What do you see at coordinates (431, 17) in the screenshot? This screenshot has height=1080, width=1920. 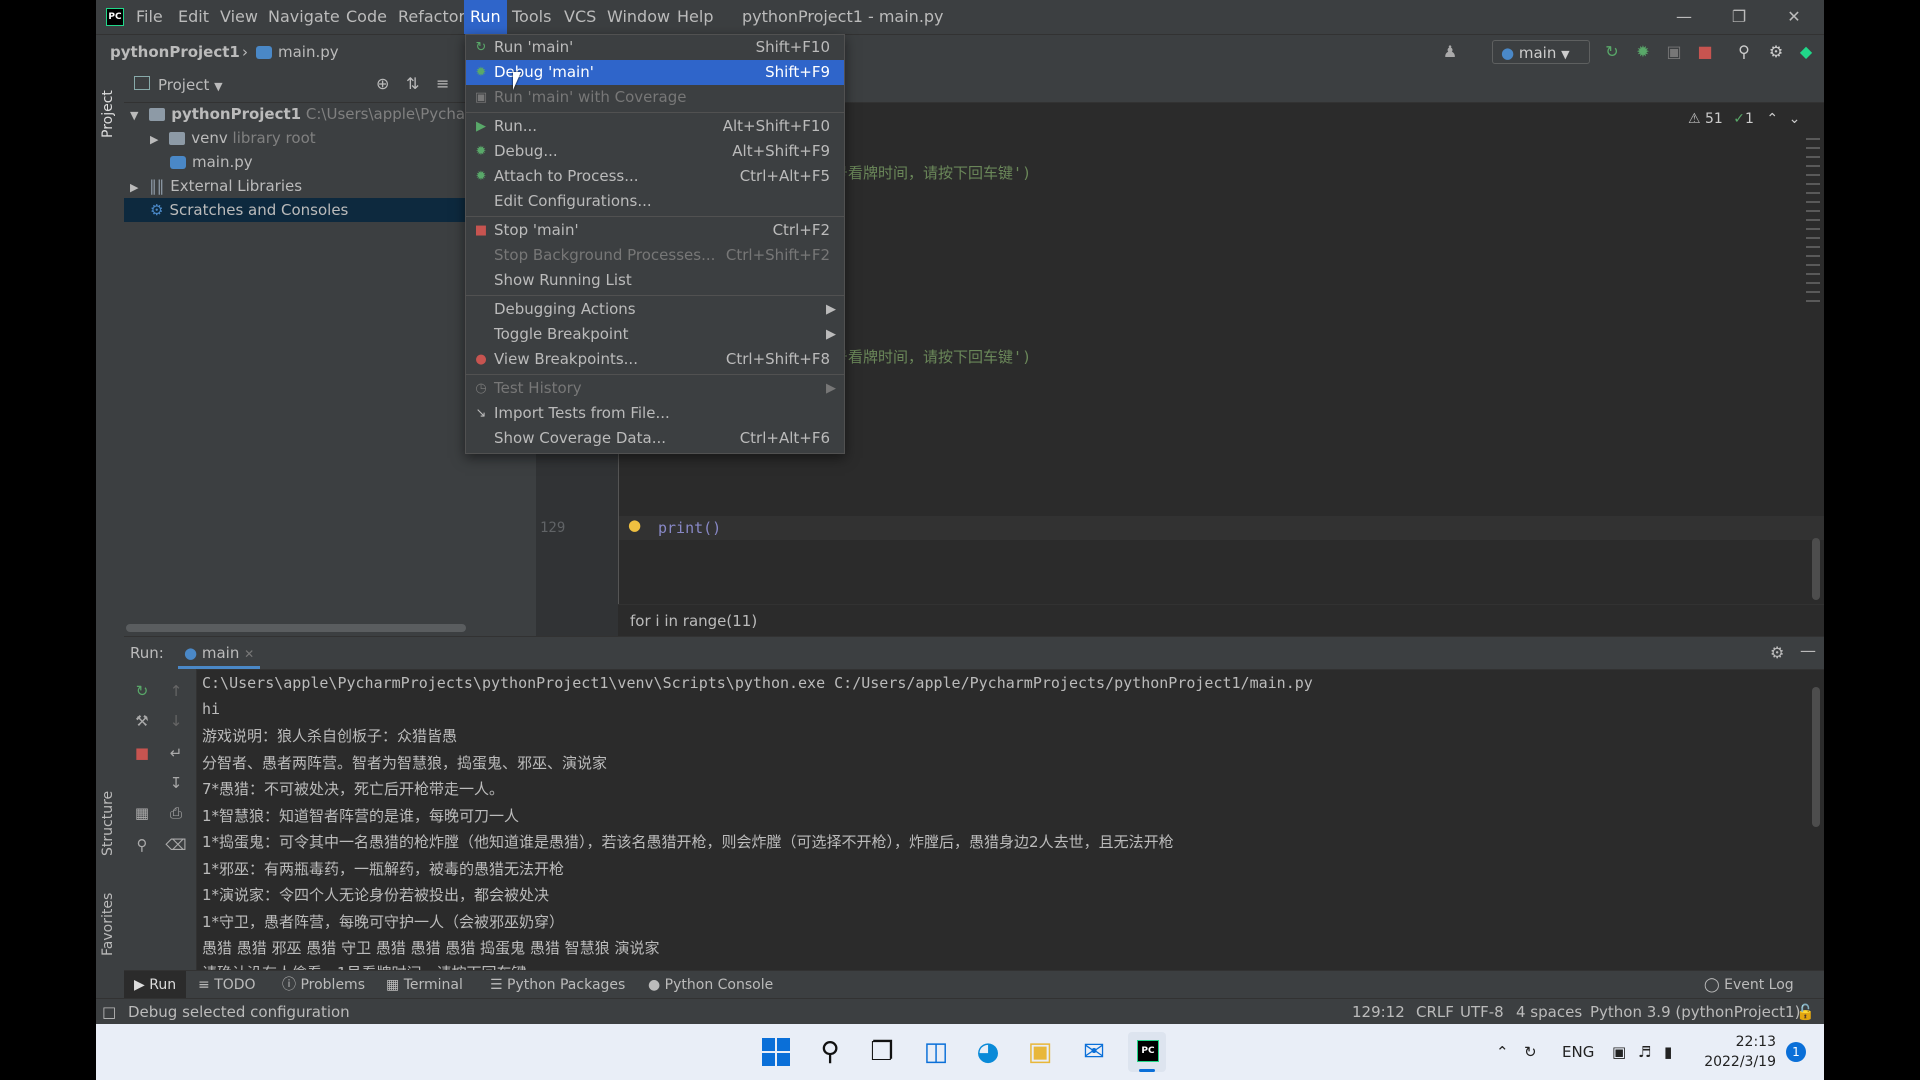 I see `menu-refactor: Refactor` at bounding box center [431, 17].